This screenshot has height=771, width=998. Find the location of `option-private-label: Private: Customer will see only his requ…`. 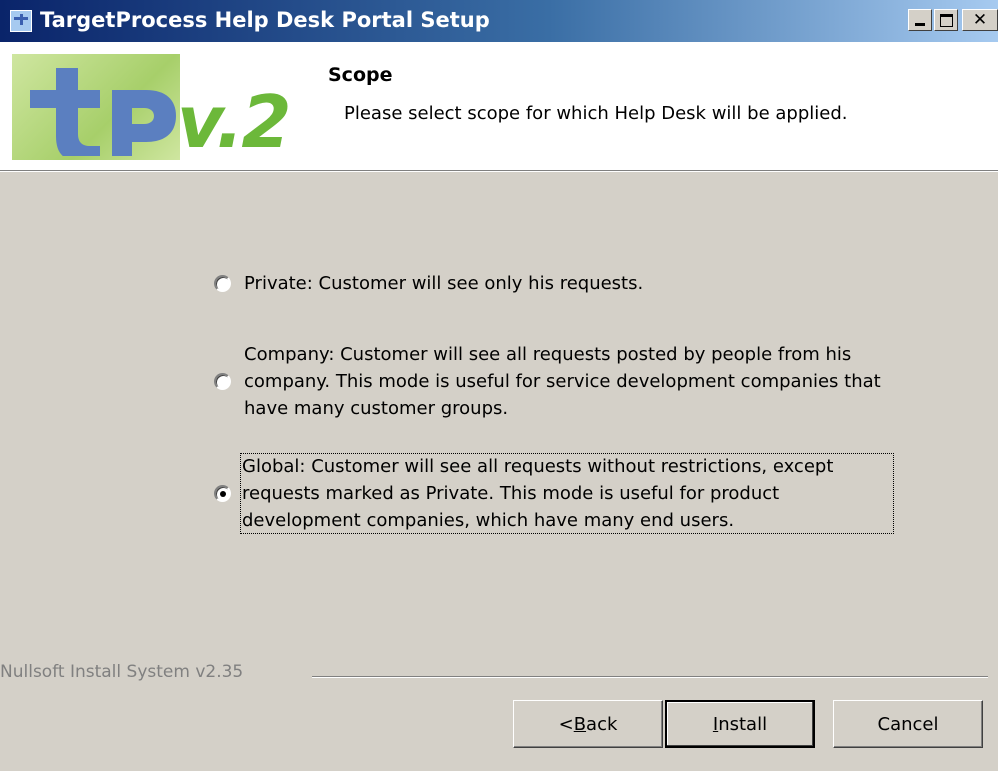

option-private-label: Private: Customer will see only his requ… is located at coordinates (443, 283).